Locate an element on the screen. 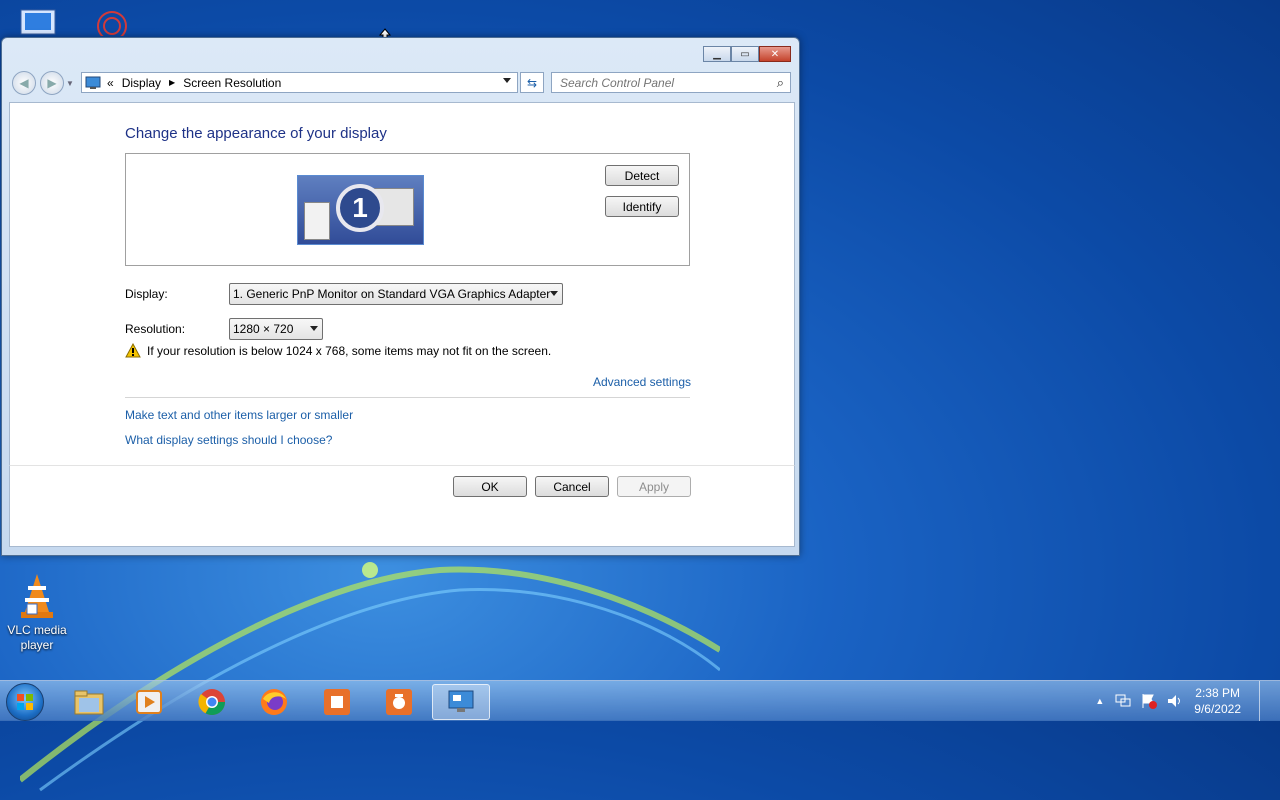 The image size is (1280, 800). taskbar-explorer is located at coordinates (89, 702).